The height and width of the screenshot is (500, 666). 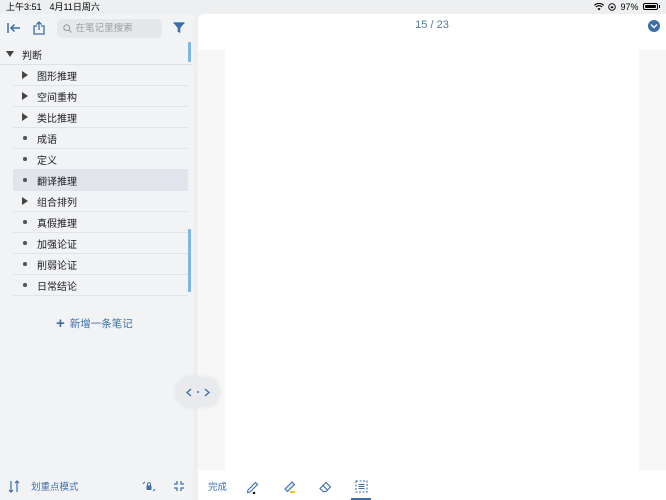 I want to click on lock-icon, so click(x=149, y=486).